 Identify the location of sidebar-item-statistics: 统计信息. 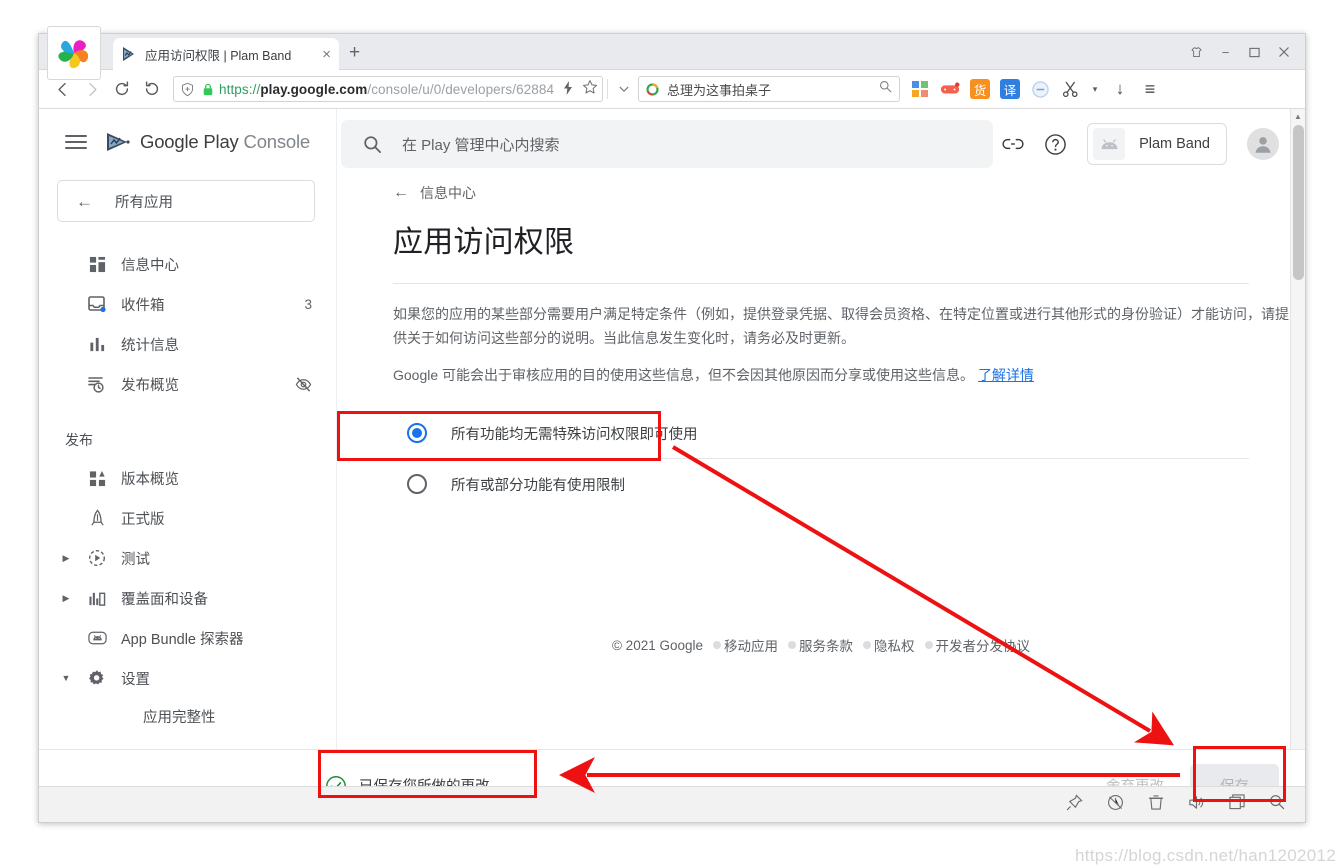
(187, 344).